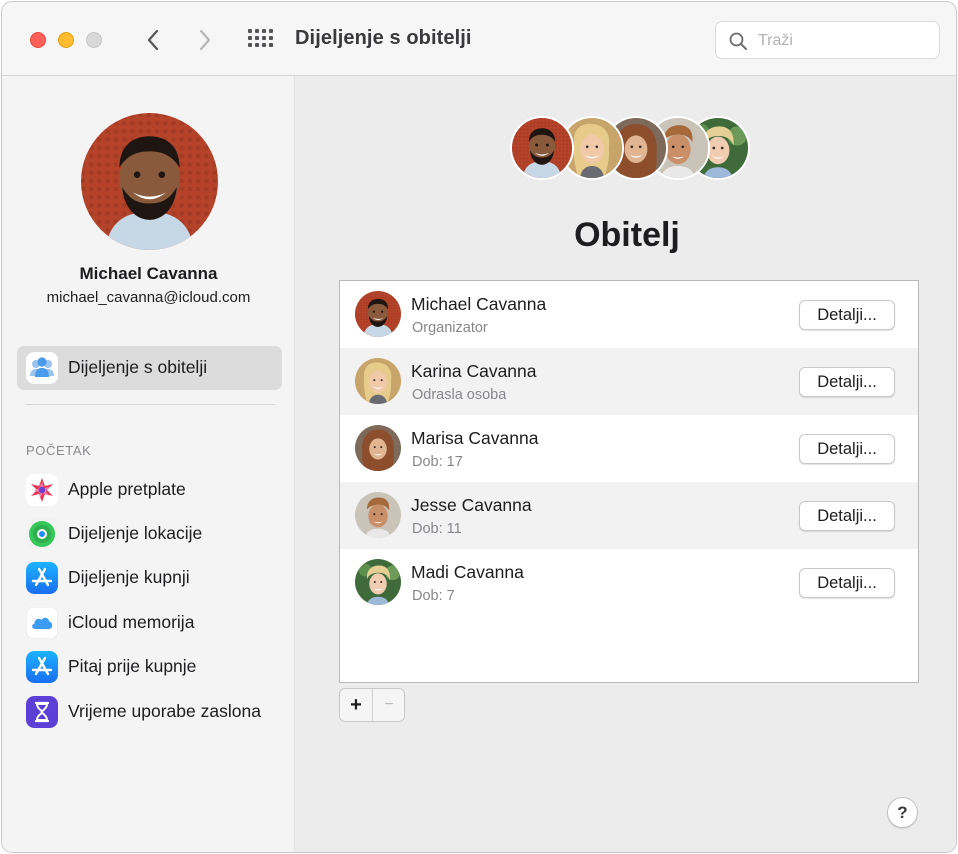 The width and height of the screenshot is (958, 854). I want to click on page-title: Obitelj, so click(627, 235).